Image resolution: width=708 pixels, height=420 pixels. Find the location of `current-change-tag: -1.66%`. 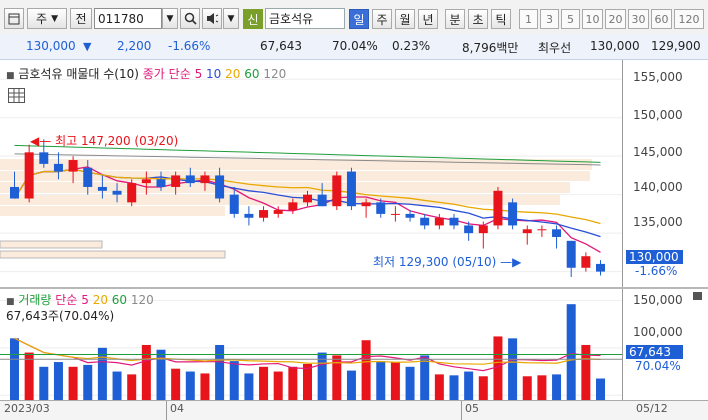

current-change-tag: -1.66% is located at coordinates (656, 271).